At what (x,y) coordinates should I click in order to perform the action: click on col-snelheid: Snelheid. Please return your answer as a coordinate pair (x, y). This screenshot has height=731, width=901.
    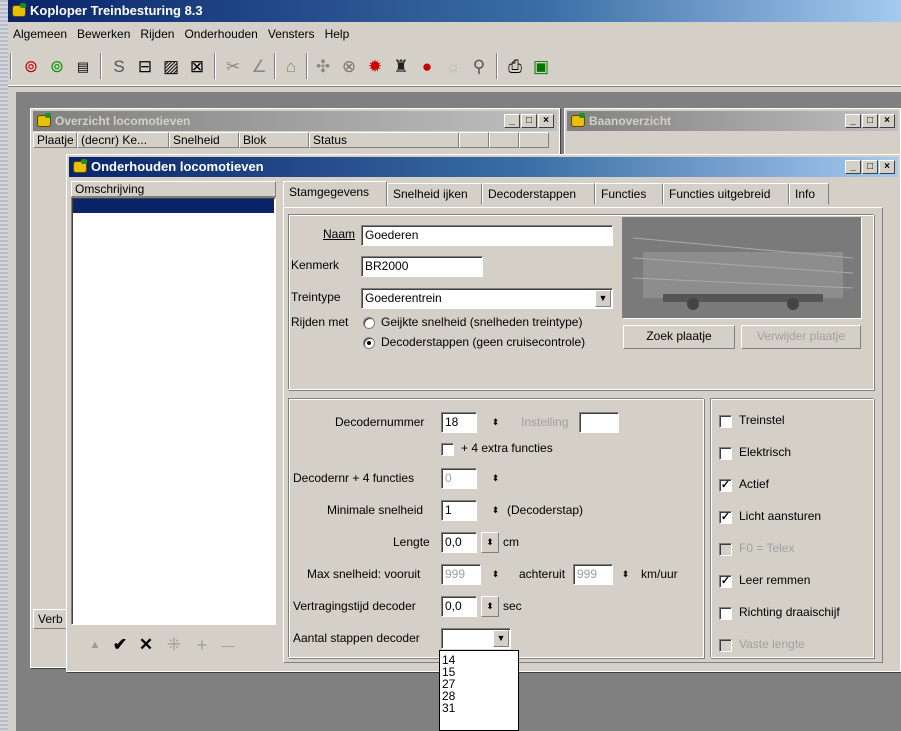
    Looking at the image, I should click on (204, 140).